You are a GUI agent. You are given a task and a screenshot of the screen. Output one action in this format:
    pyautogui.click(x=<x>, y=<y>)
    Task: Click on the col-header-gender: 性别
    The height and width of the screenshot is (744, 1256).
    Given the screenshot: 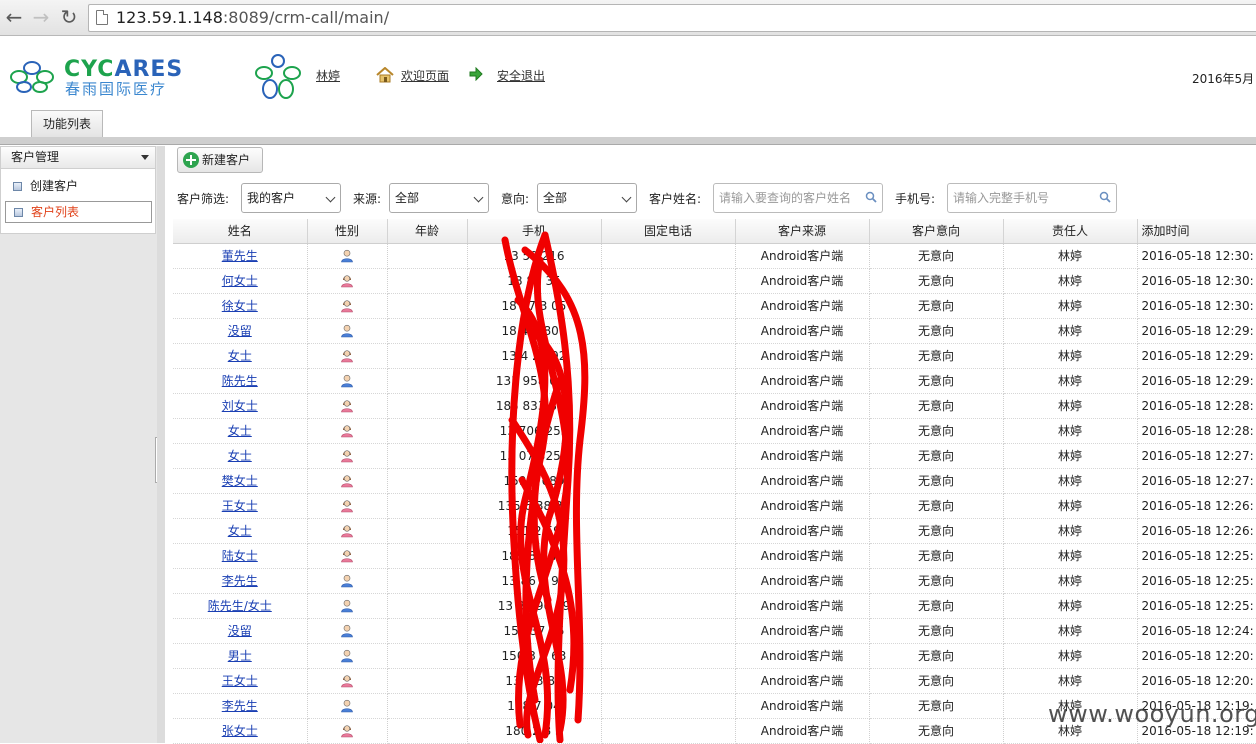 What is the action you would take?
    pyautogui.click(x=347, y=231)
    